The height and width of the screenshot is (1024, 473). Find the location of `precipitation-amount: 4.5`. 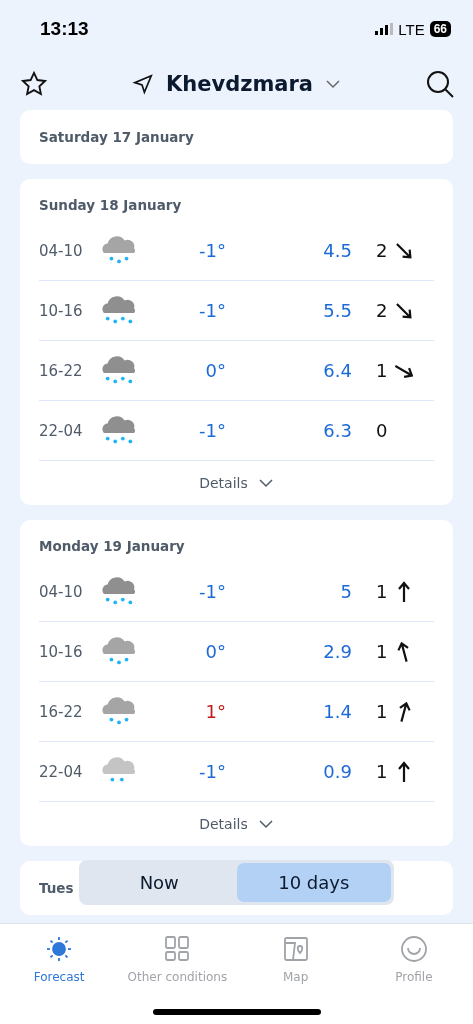

precipitation-amount: 4.5 is located at coordinates (337, 250).